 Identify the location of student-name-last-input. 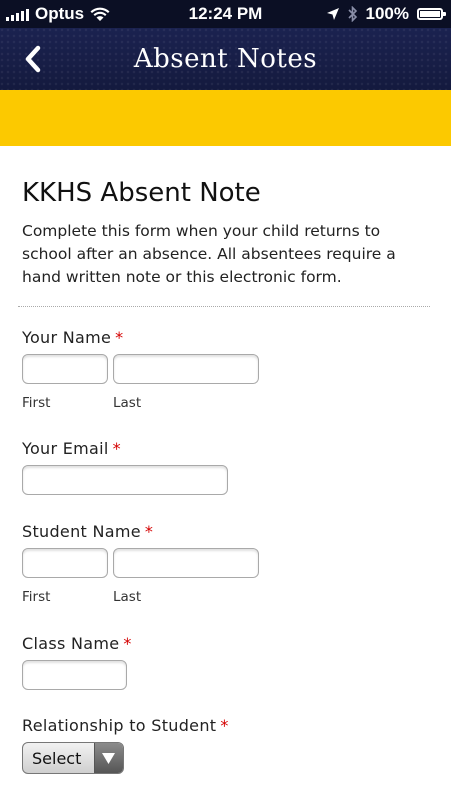
(186, 563).